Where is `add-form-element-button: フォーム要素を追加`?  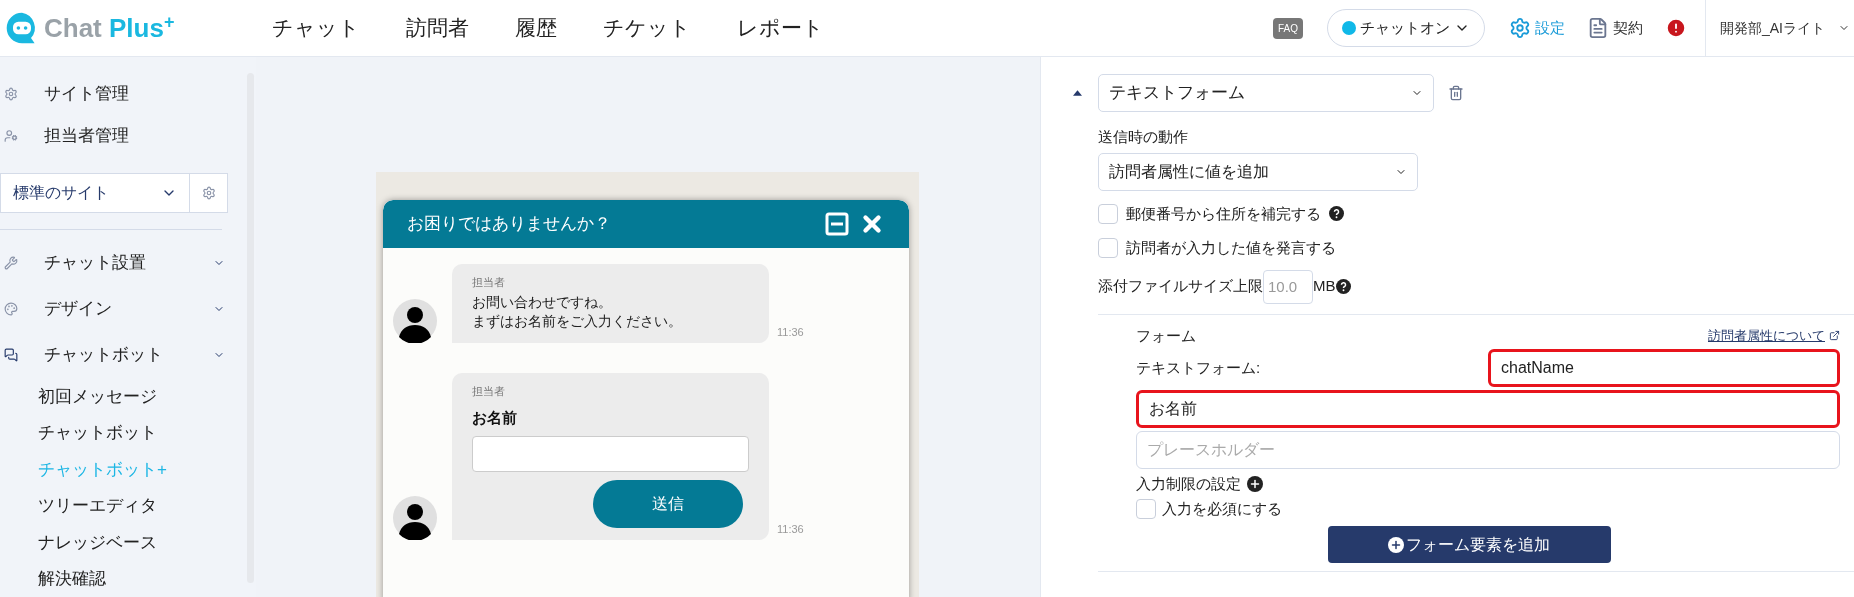
add-form-element-button: フォーム要素を追加 is located at coordinates (1469, 544).